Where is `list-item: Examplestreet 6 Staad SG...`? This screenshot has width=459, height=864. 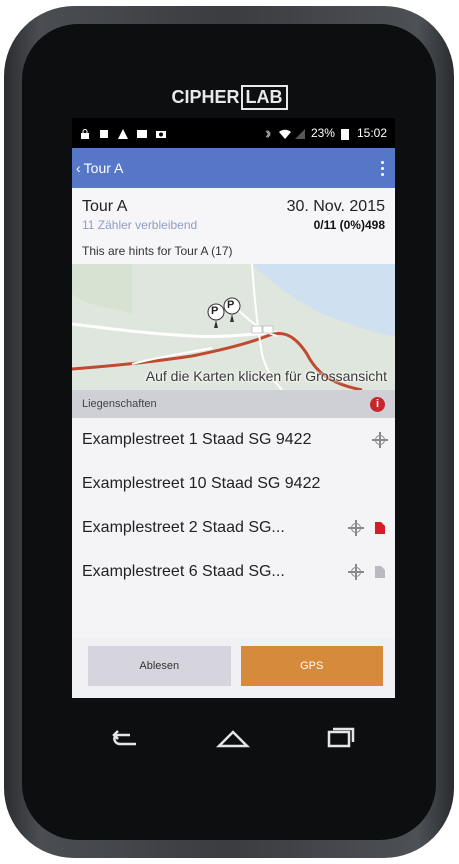 list-item: Examplestreet 6 Staad SG... is located at coordinates (233, 572).